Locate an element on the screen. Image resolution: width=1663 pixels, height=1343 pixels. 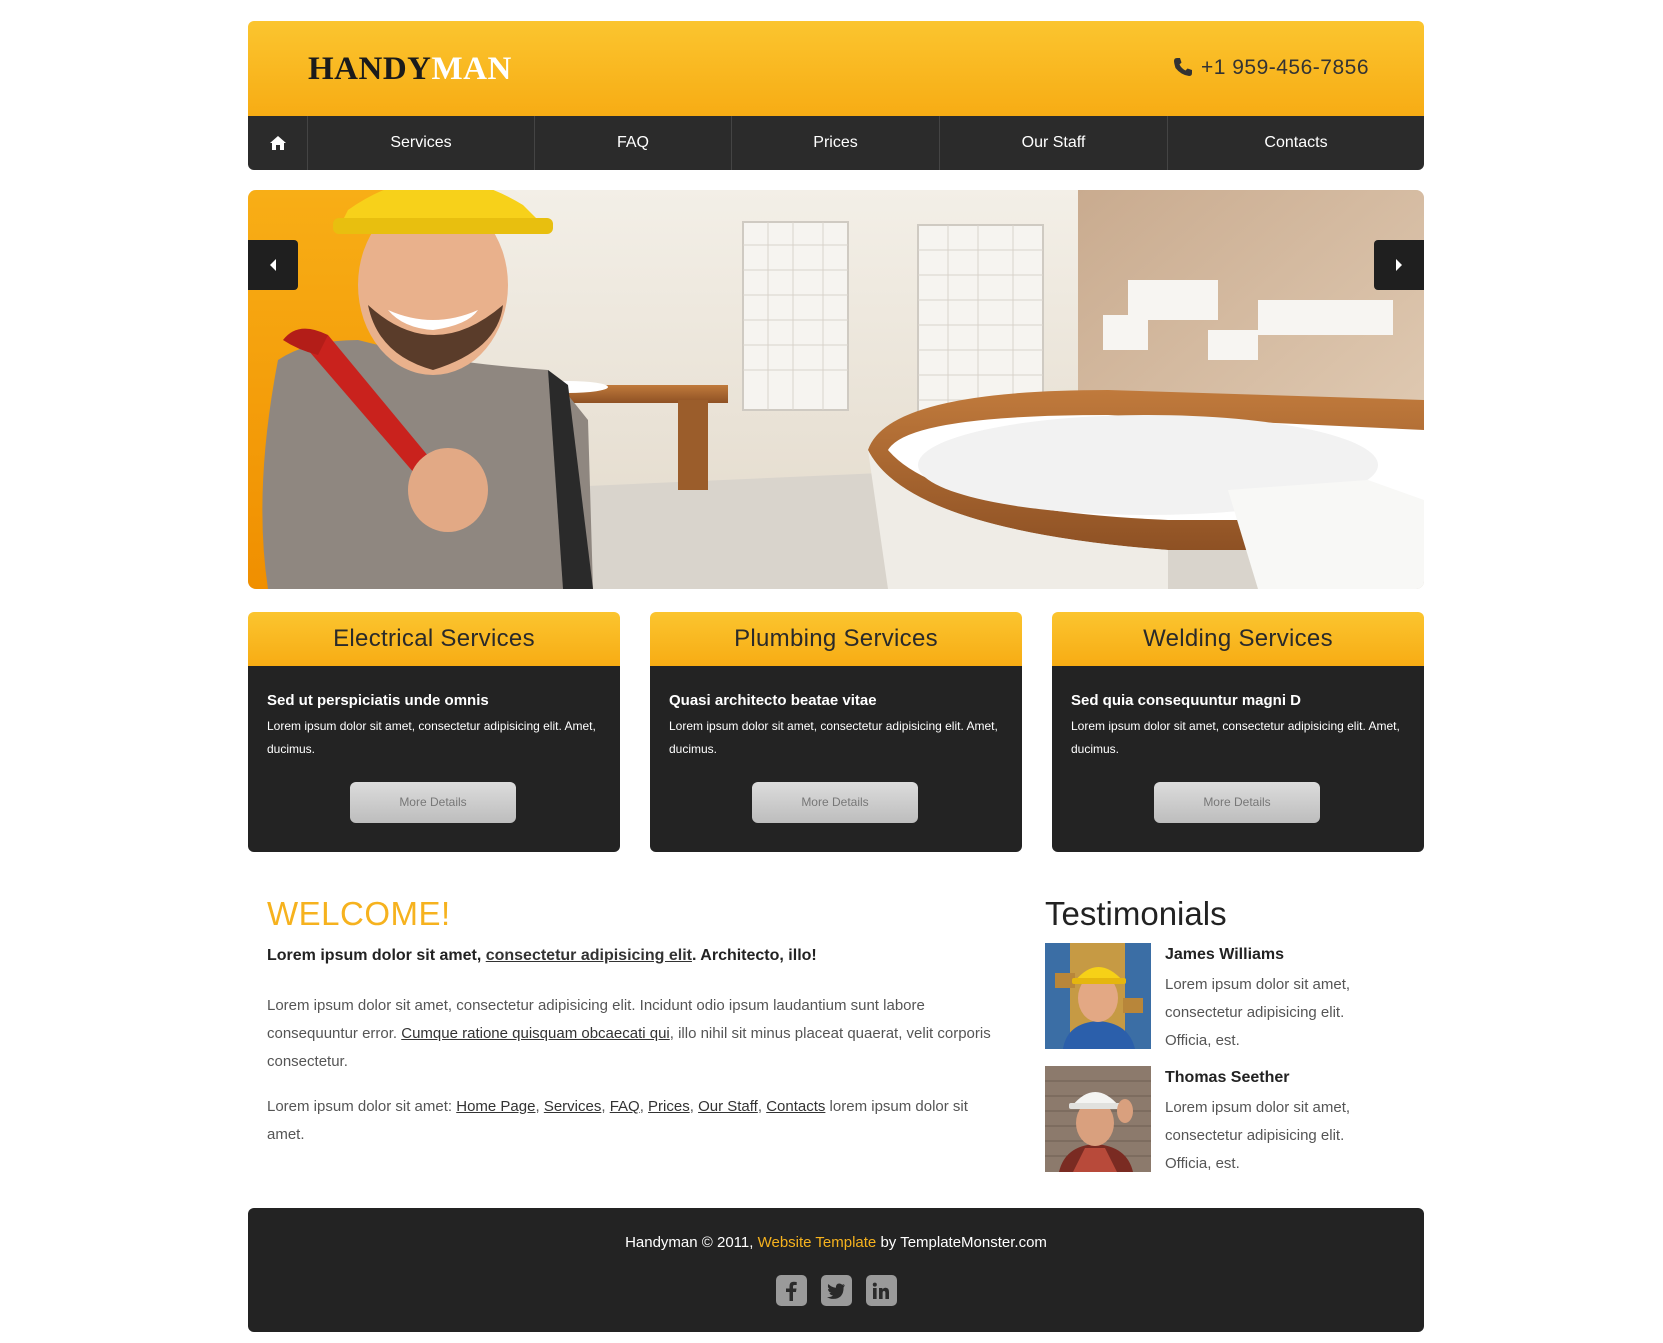
copyright-text-end: by TemplateMonster.com is located at coordinates (961, 1242).